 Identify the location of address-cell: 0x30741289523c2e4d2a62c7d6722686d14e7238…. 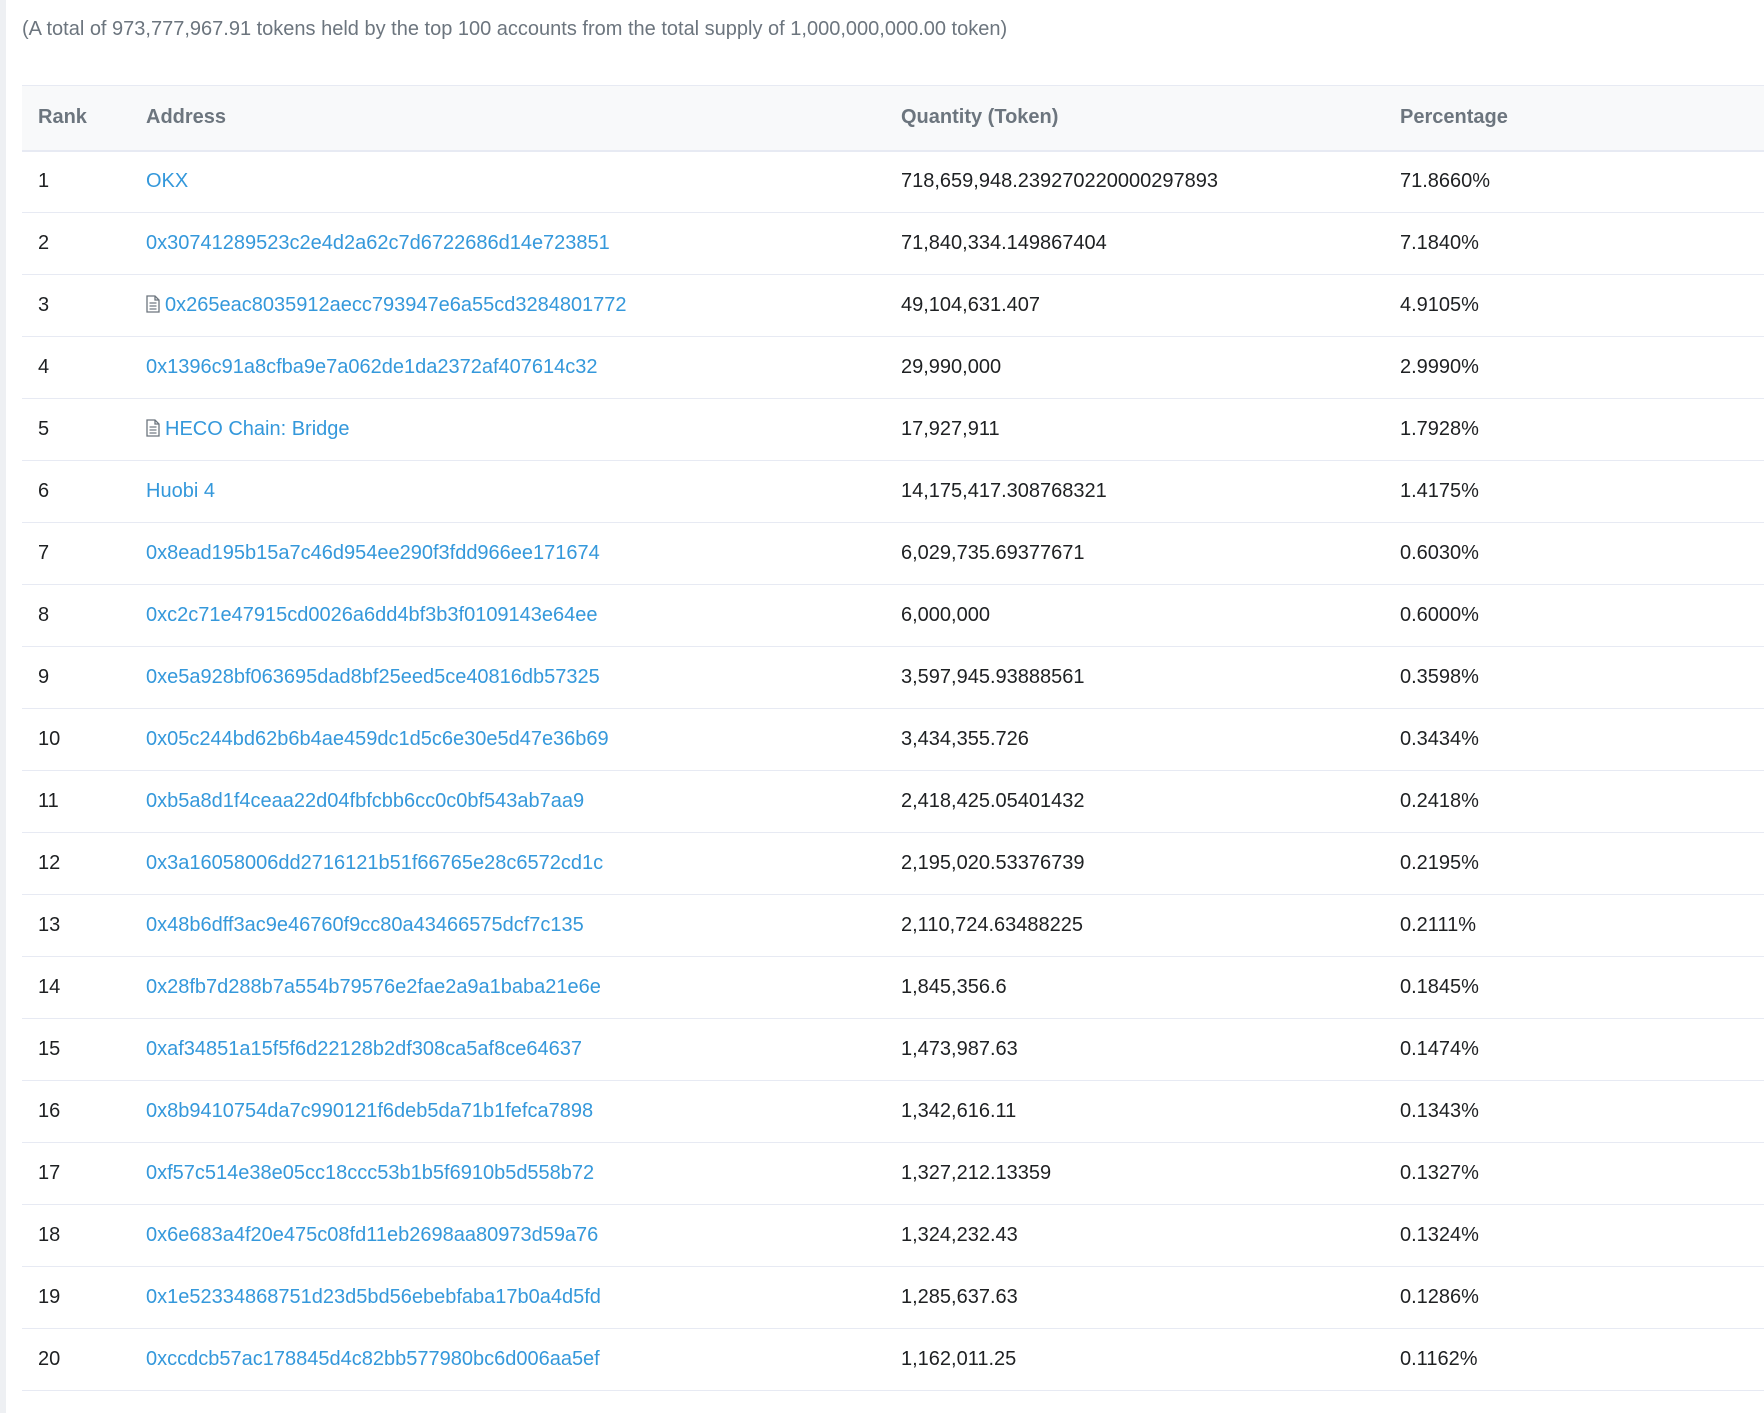
(511, 244).